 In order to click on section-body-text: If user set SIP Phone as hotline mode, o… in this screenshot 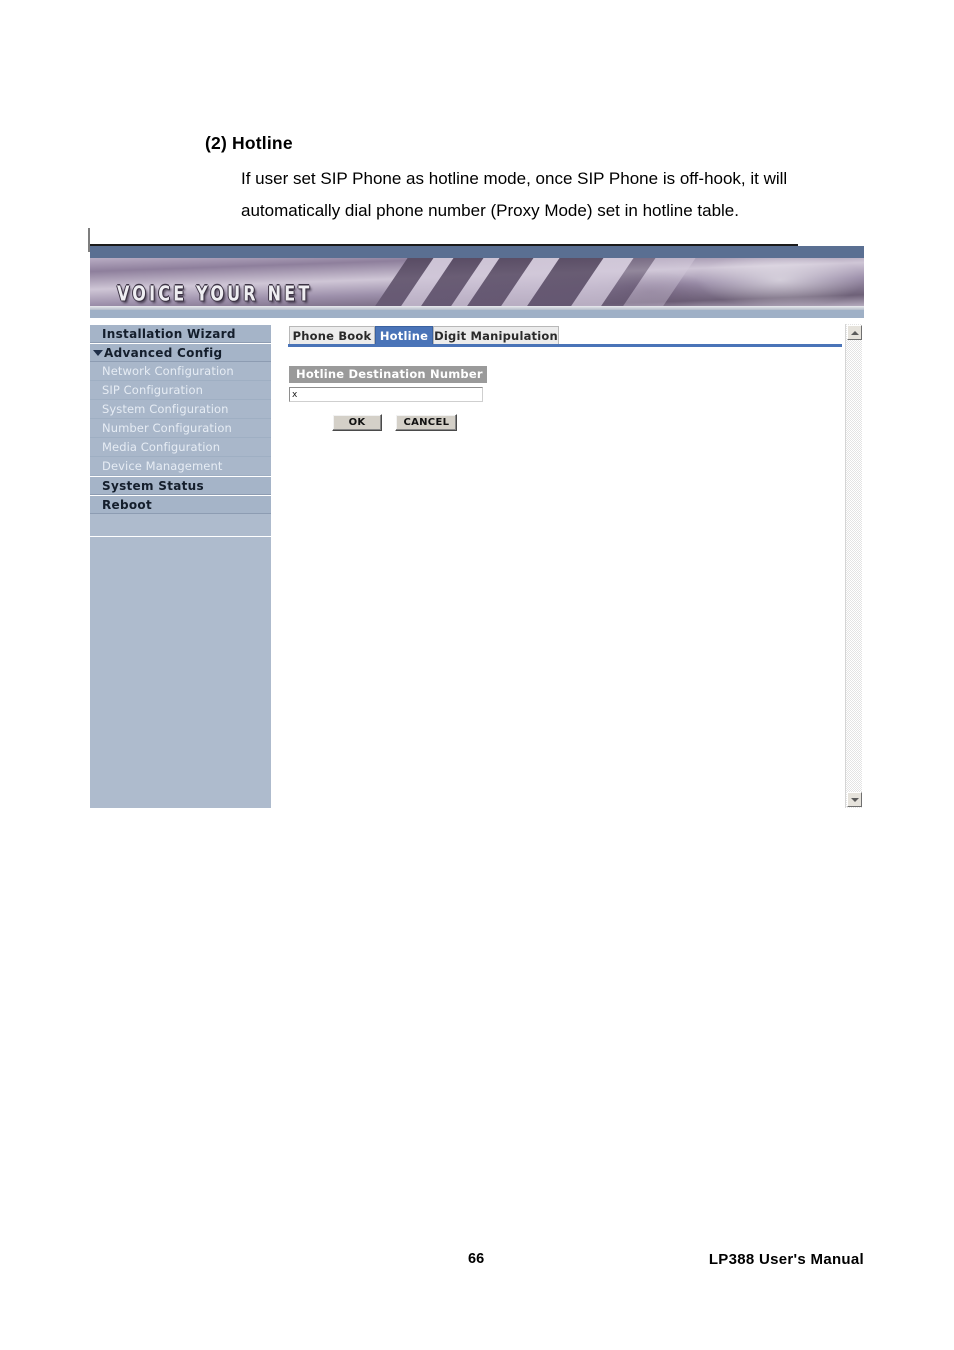, I will do `click(514, 194)`.